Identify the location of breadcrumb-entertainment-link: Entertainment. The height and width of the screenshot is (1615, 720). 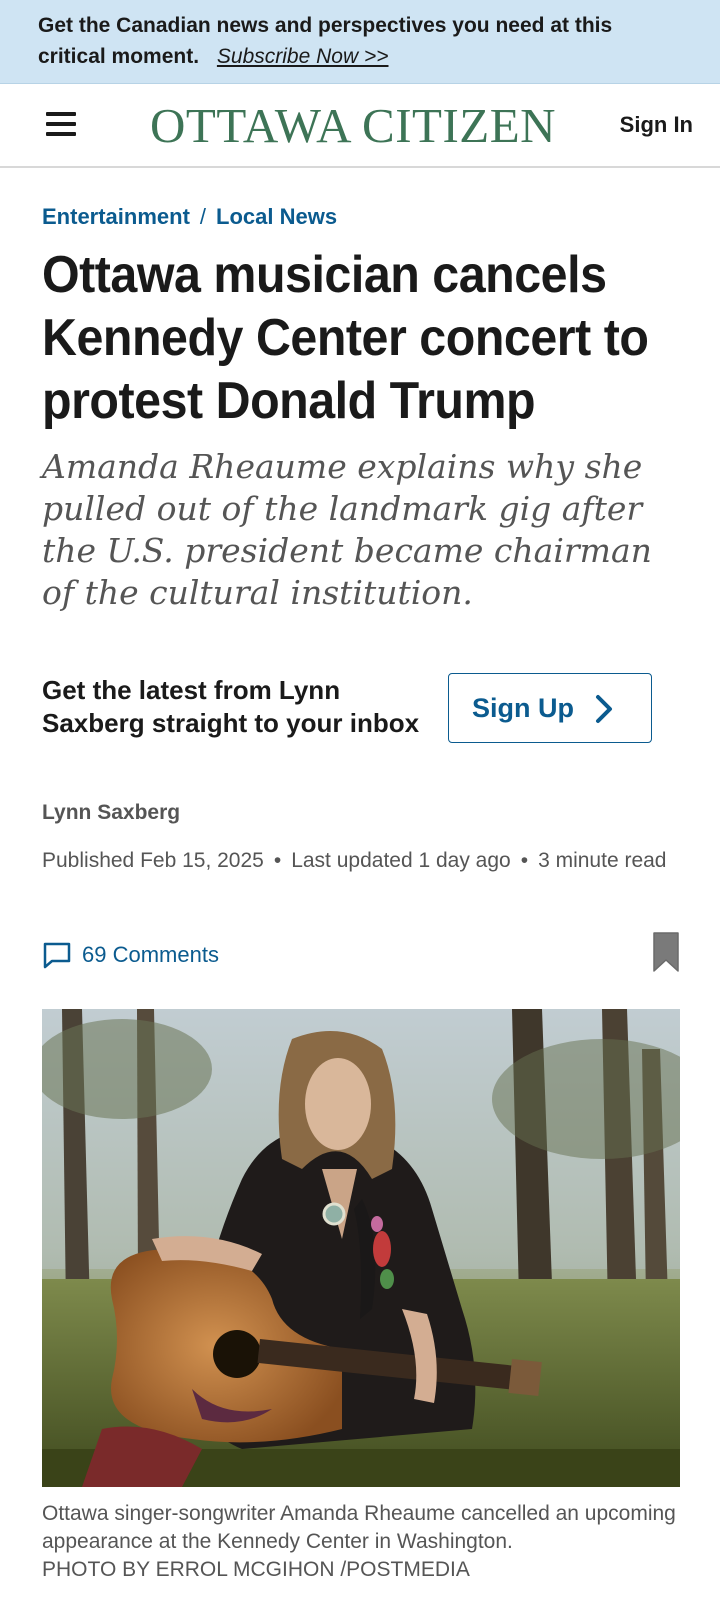
(116, 216).